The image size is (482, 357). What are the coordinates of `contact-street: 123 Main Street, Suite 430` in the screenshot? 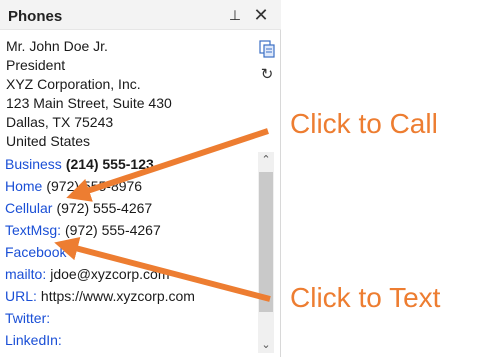 It's located at (89, 103).